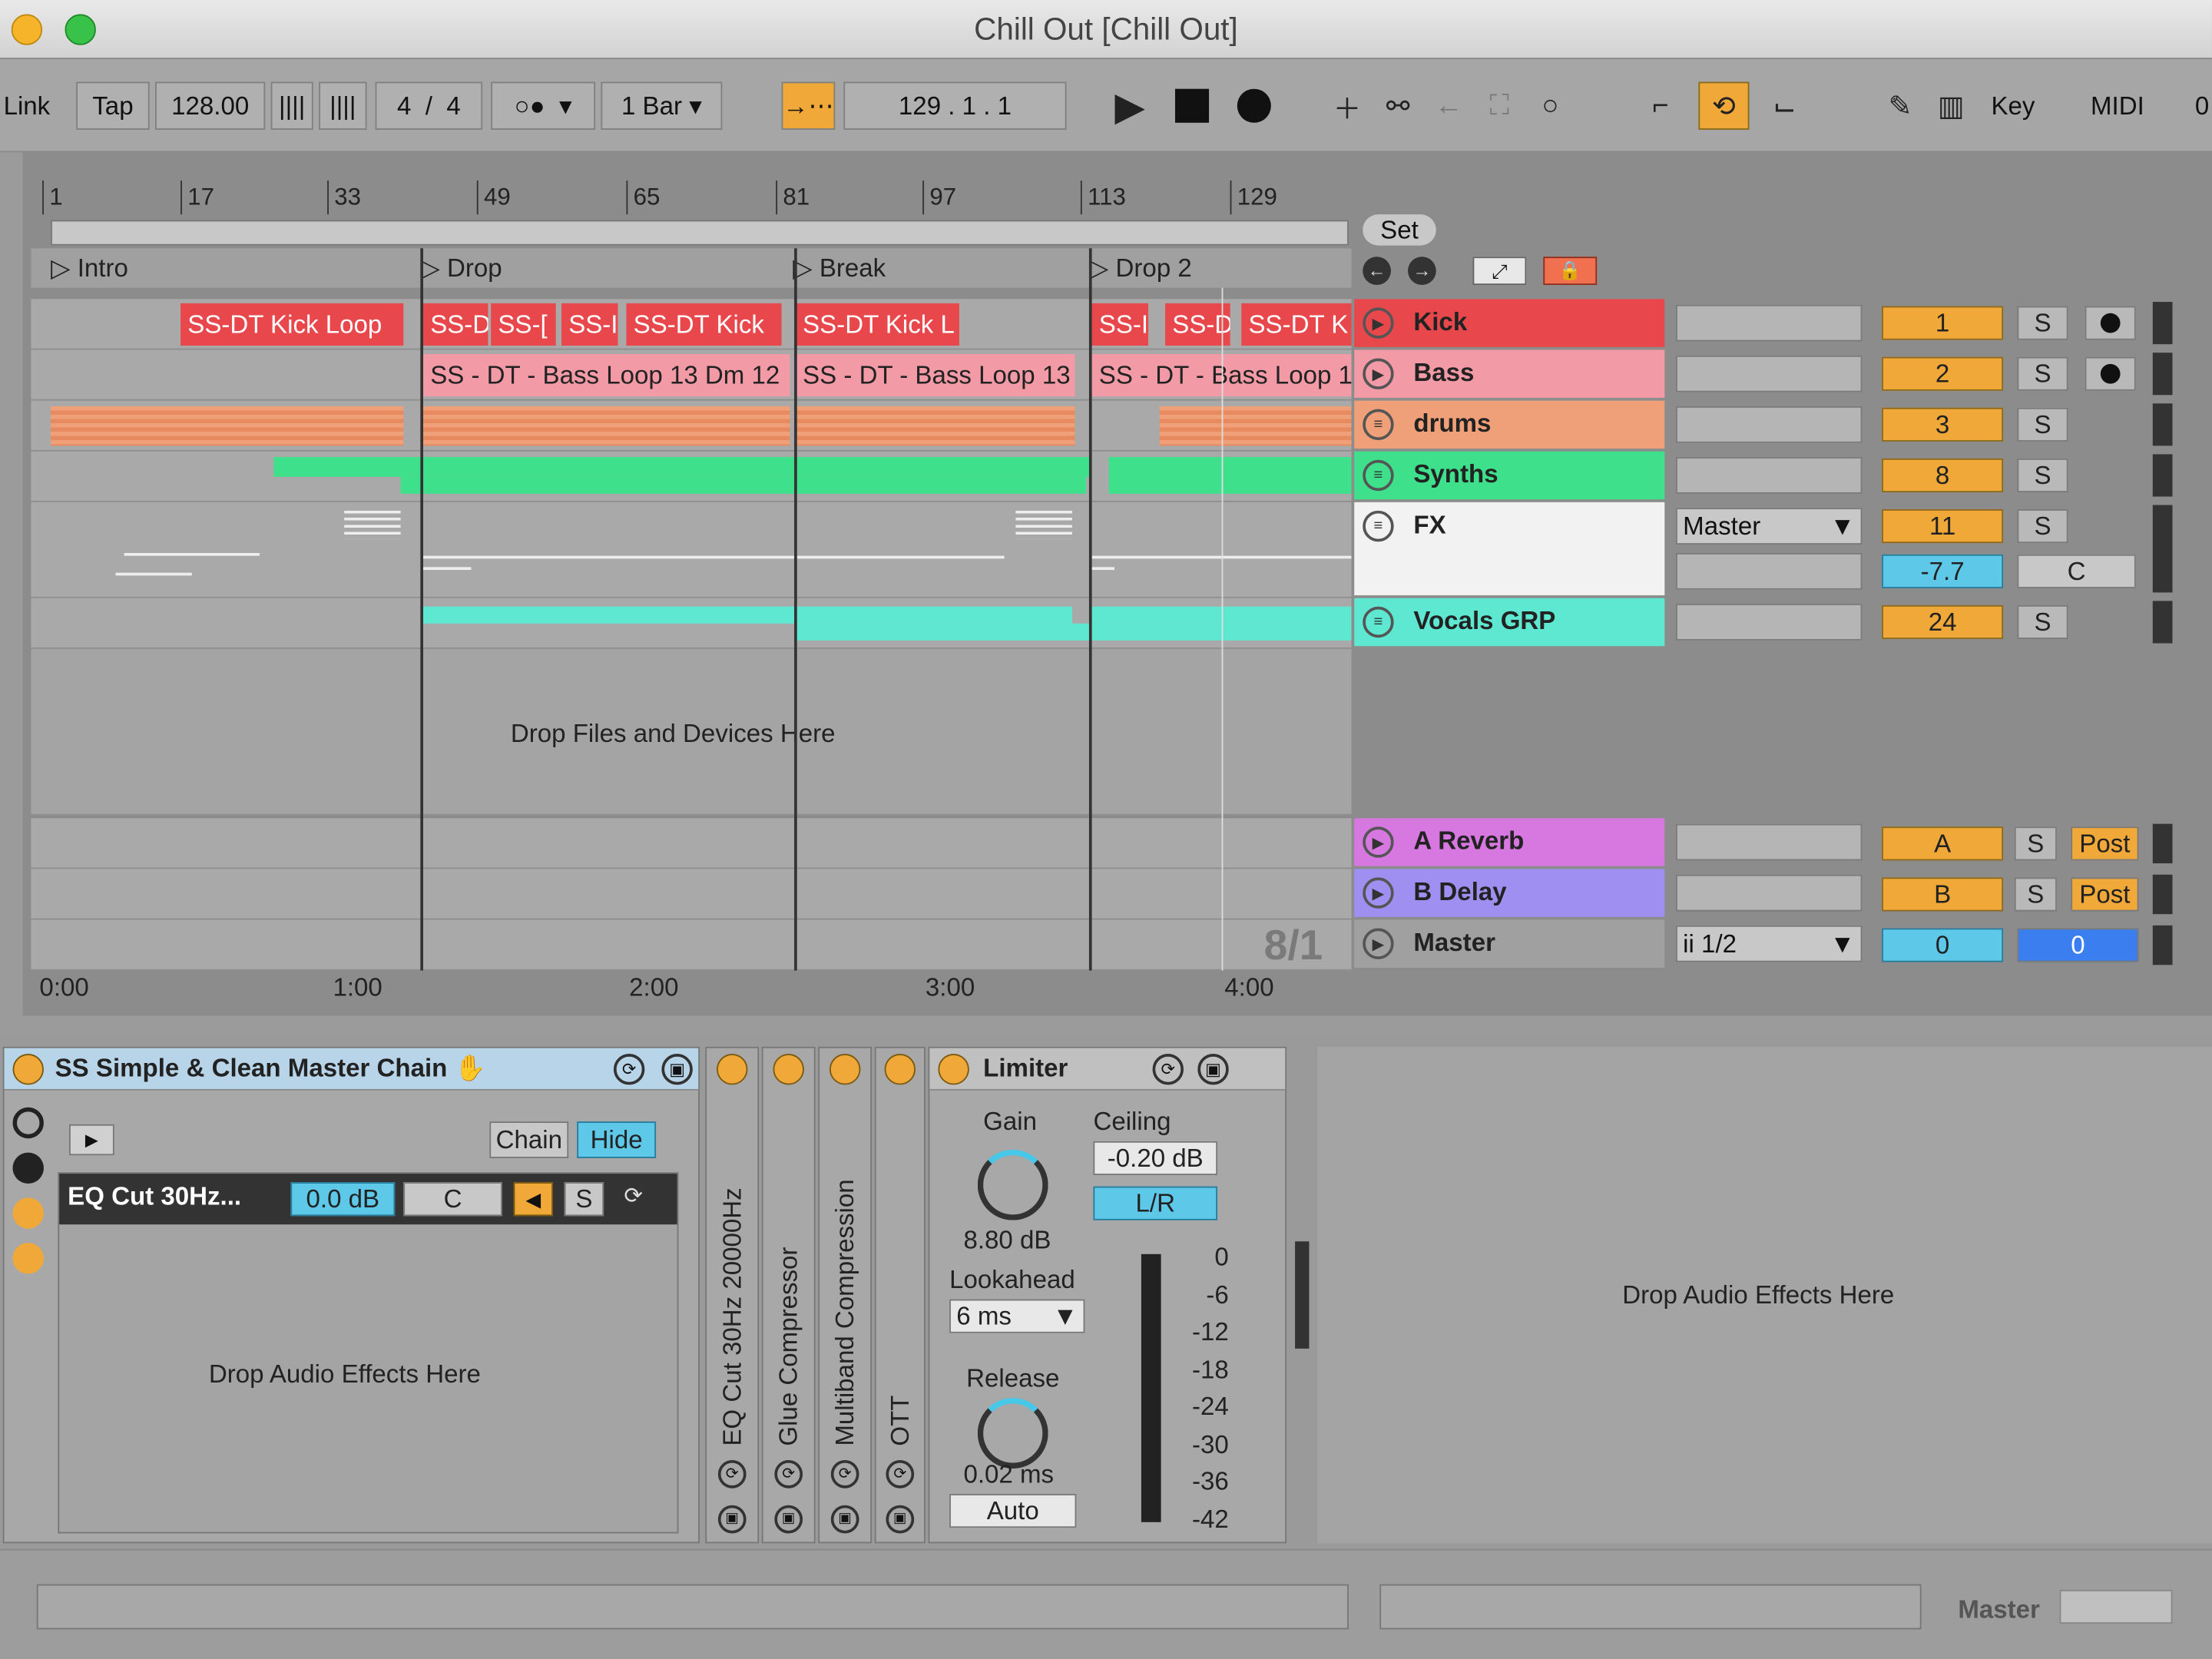 The width and height of the screenshot is (2212, 1659). I want to click on back-to-arrangement-icon: ←, so click(1449, 106).